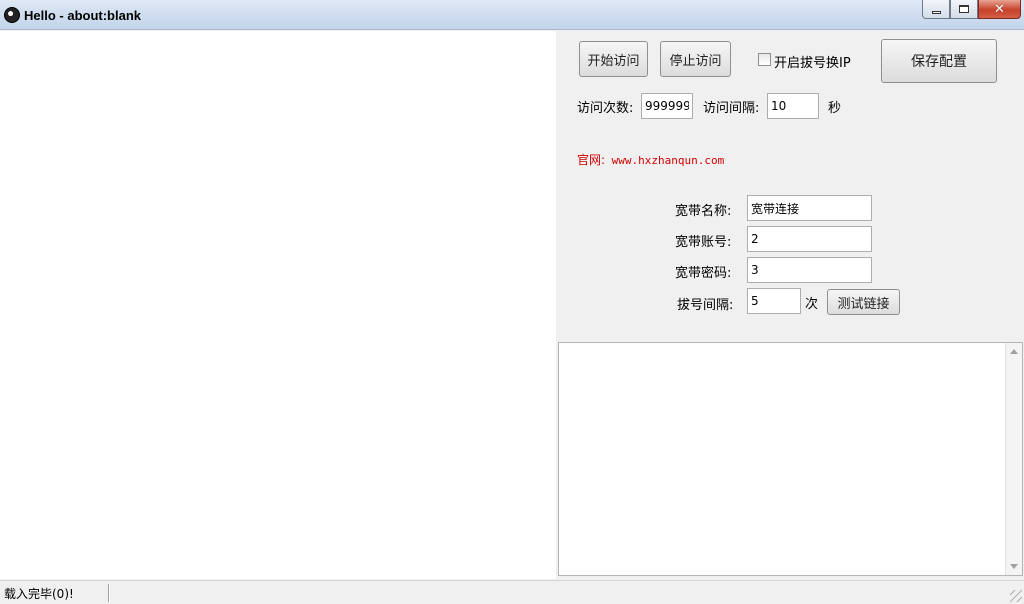 This screenshot has width=1024, height=604. What do you see at coordinates (863, 302) in the screenshot?
I see `test-connection-button: 测试链接` at bounding box center [863, 302].